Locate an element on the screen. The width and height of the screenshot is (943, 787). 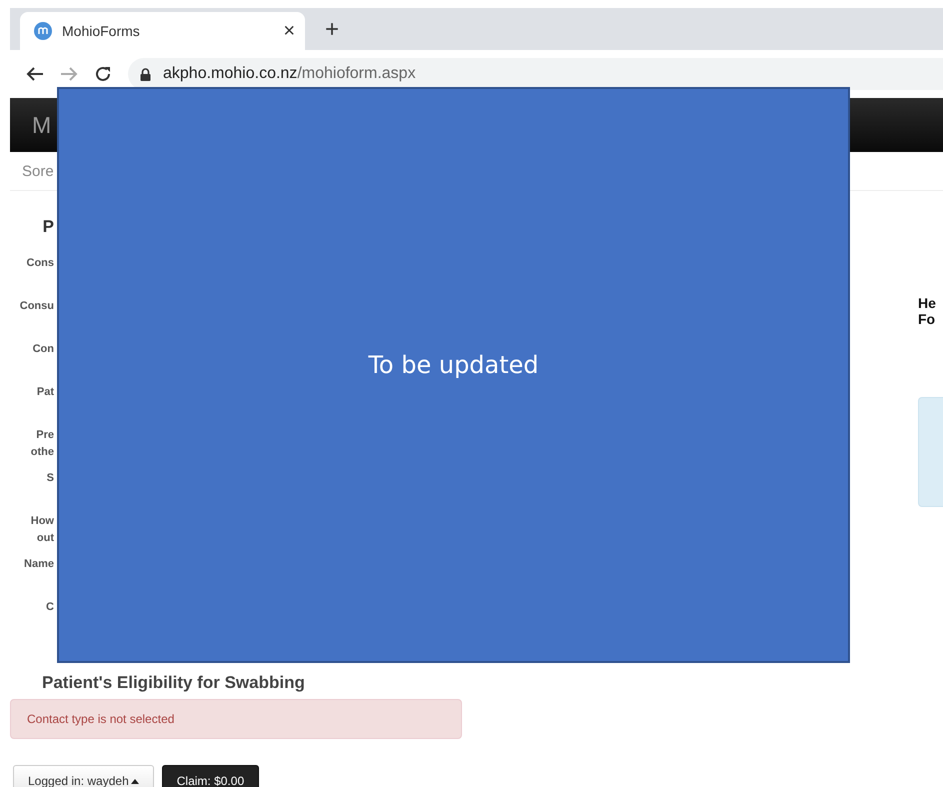
browser-tab: MohioForms × is located at coordinates (162, 31).